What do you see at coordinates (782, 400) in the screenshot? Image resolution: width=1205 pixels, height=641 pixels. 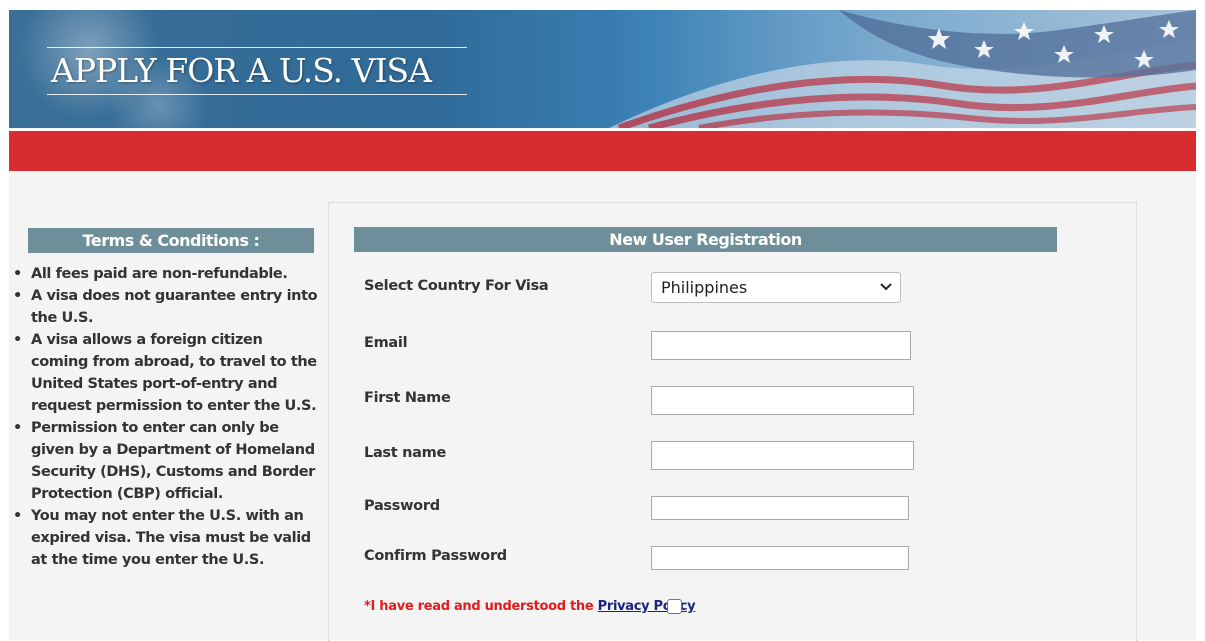 I see `first-name-field` at bounding box center [782, 400].